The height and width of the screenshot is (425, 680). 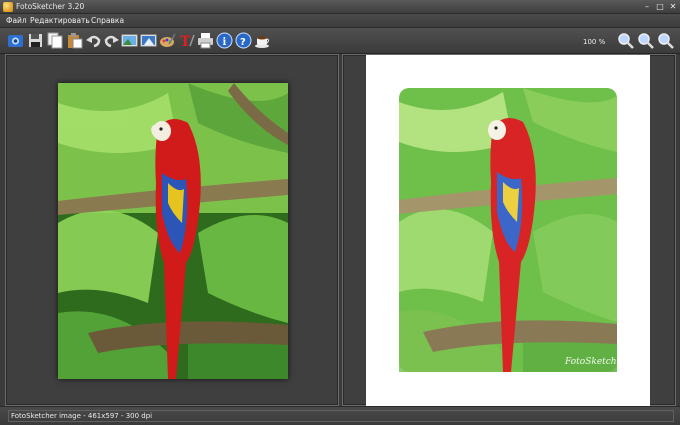 I want to click on window-title: FotoSketcher 3.20, so click(x=50, y=6).